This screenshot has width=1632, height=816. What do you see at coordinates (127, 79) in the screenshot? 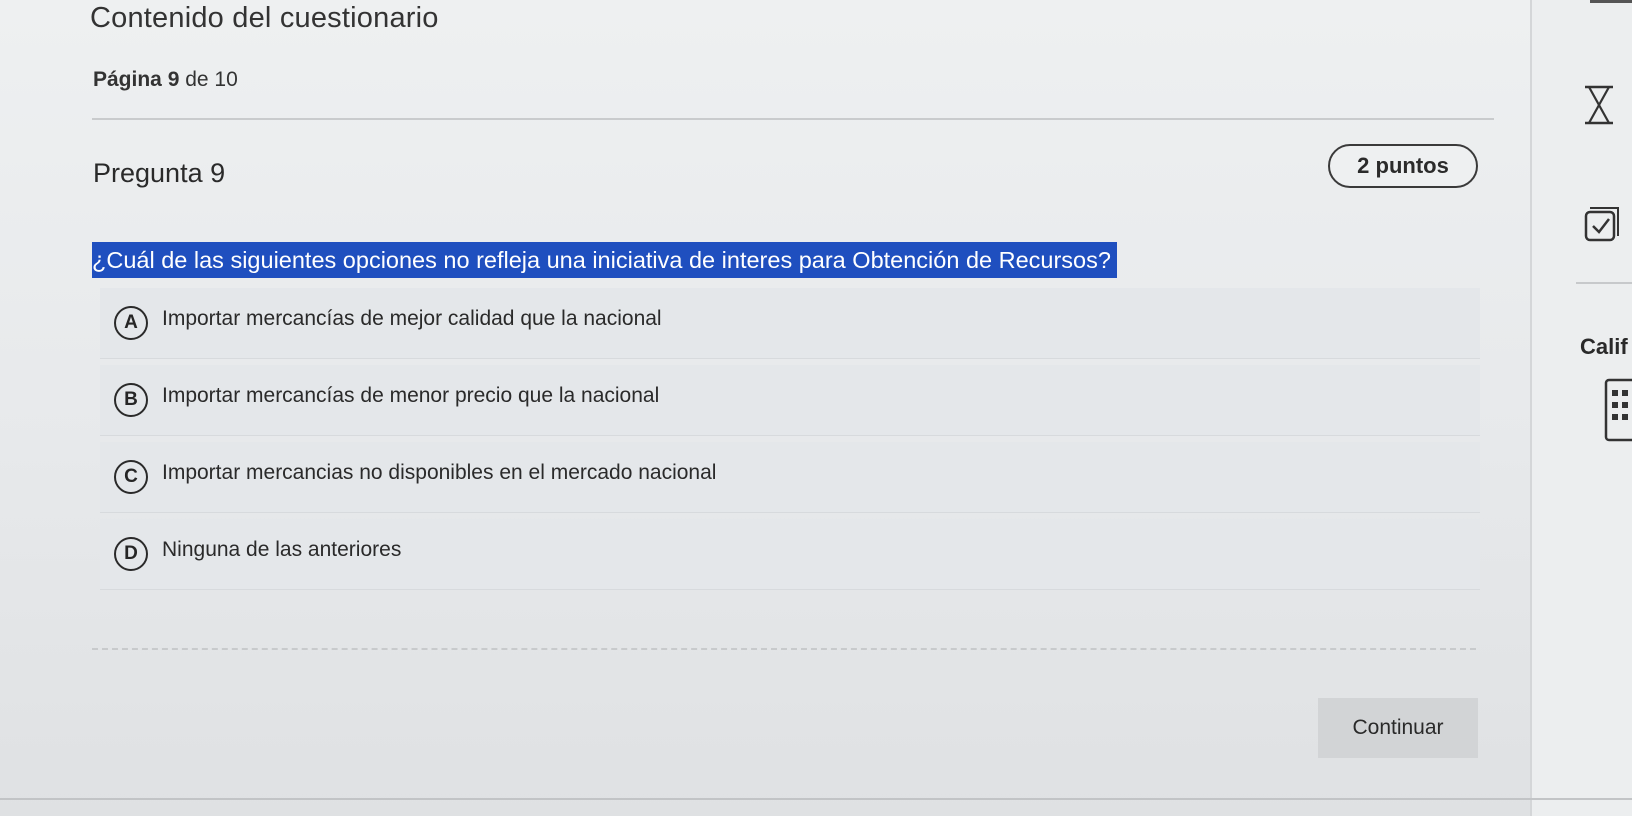
I see `page-label: Página` at bounding box center [127, 79].